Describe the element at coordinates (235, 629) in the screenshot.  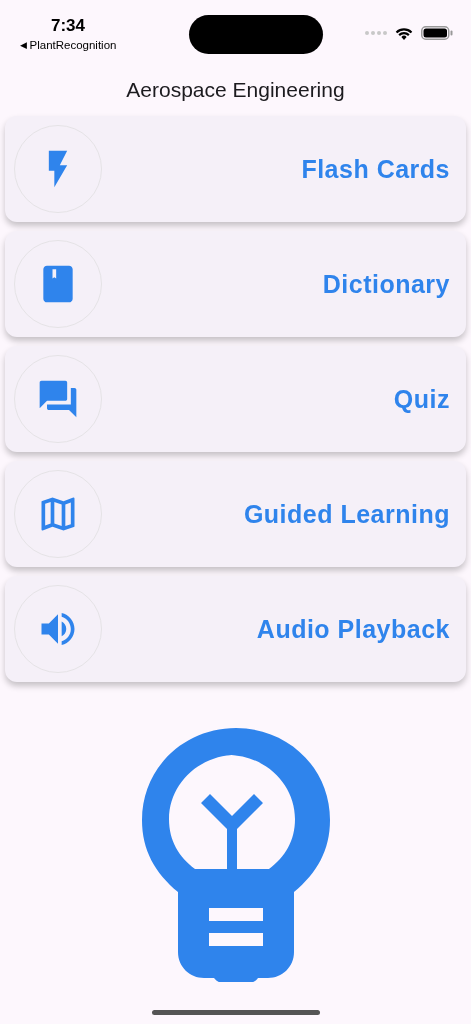
I see `menu-card: Audio Playback` at that location.